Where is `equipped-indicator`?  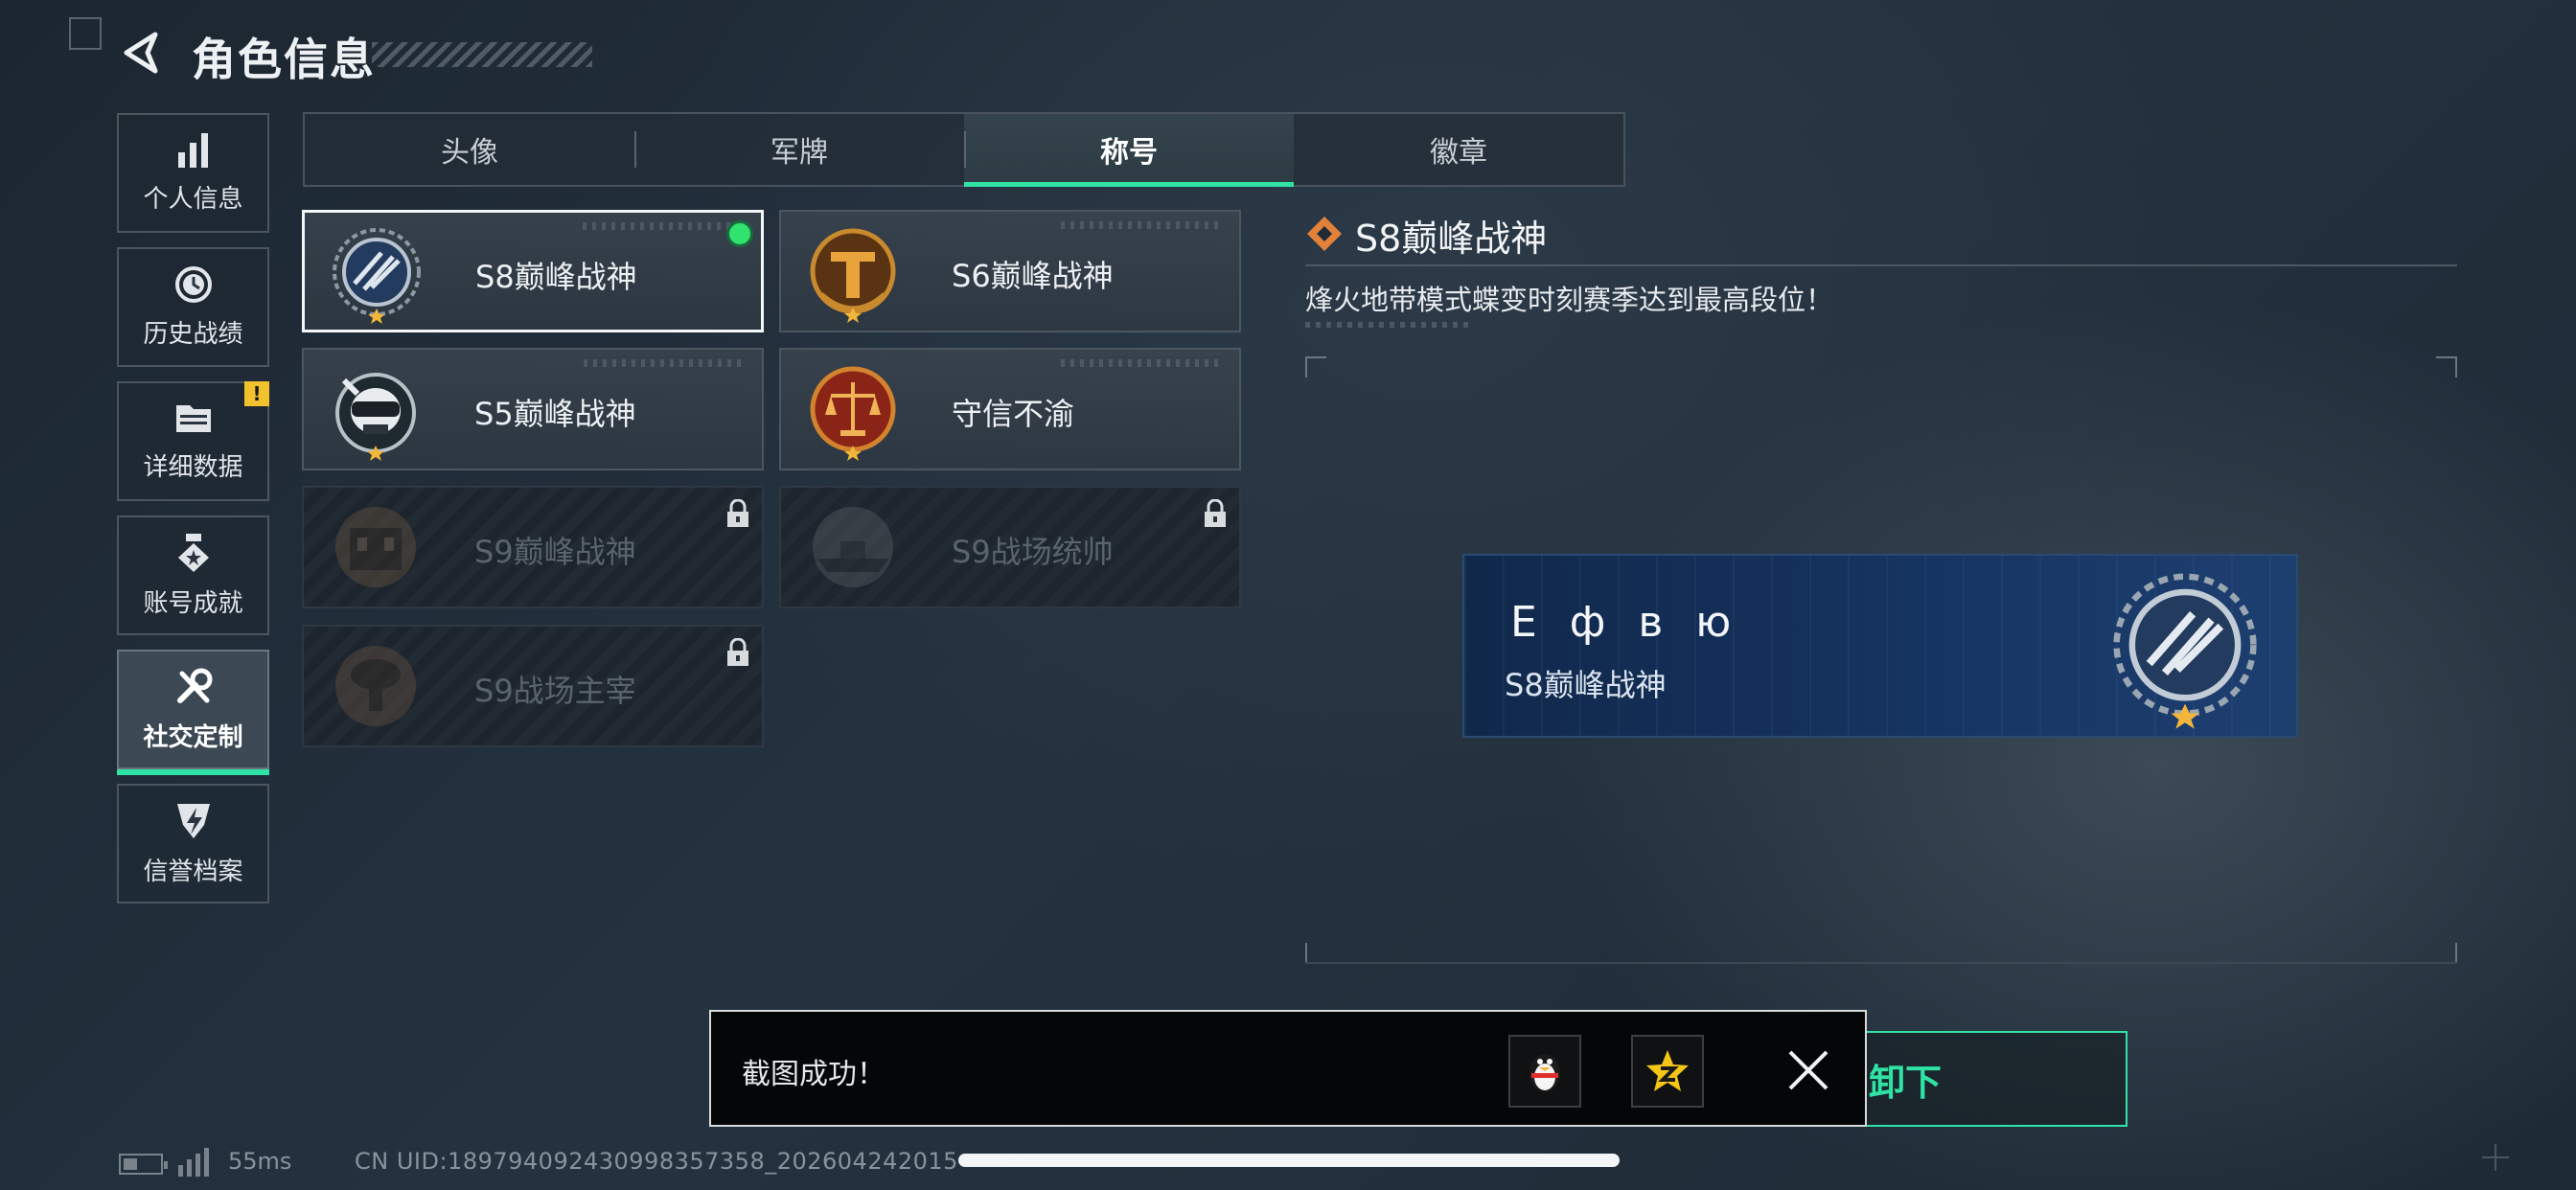
equipped-indicator is located at coordinates (739, 234).